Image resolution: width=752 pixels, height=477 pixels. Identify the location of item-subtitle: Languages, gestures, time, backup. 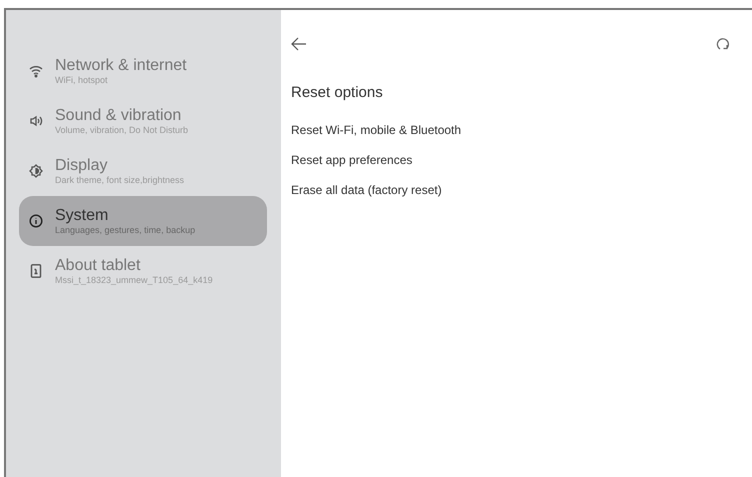
(125, 230).